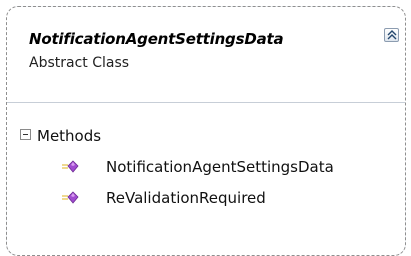  What do you see at coordinates (186, 198) in the screenshot?
I see `member-label: ReValidationRequired` at bounding box center [186, 198].